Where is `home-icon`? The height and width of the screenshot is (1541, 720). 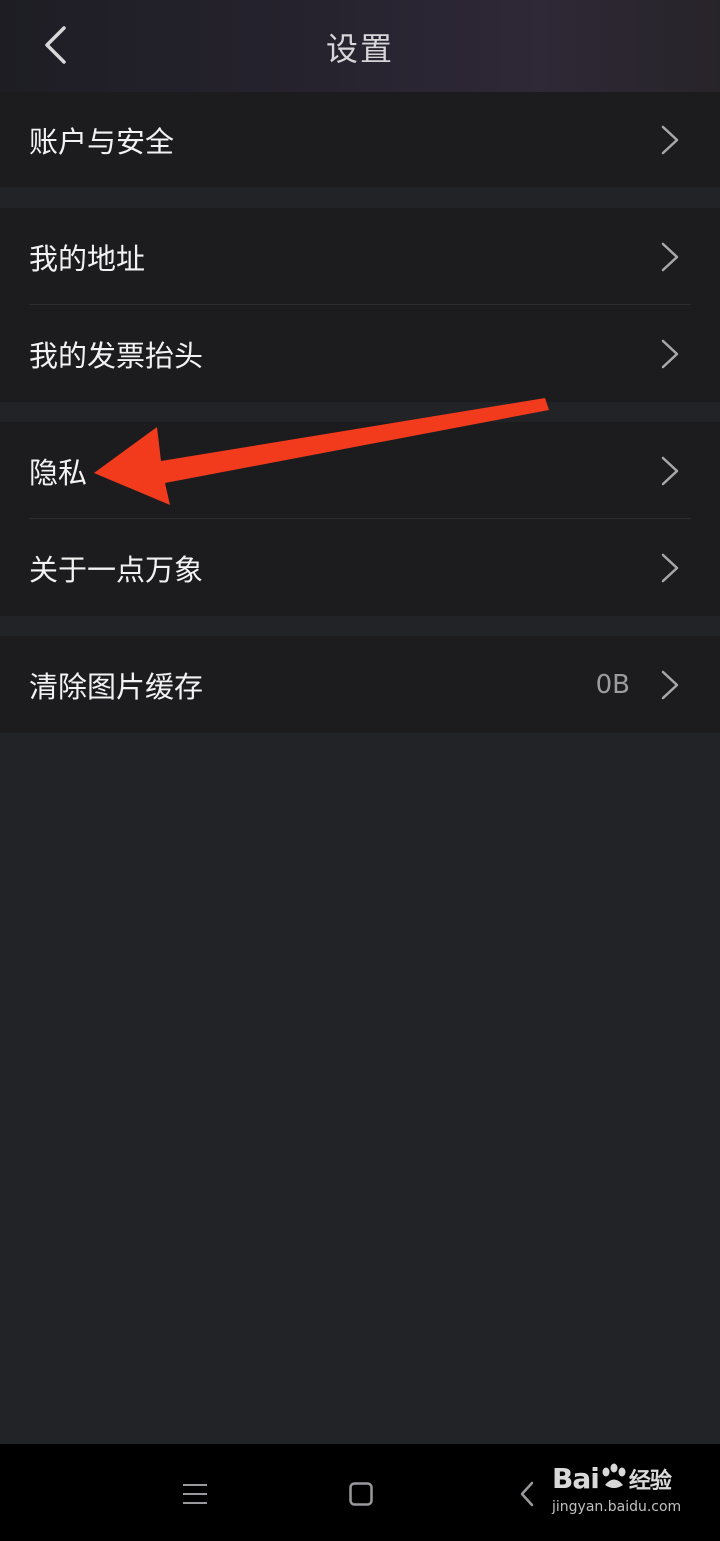 home-icon is located at coordinates (361, 1494).